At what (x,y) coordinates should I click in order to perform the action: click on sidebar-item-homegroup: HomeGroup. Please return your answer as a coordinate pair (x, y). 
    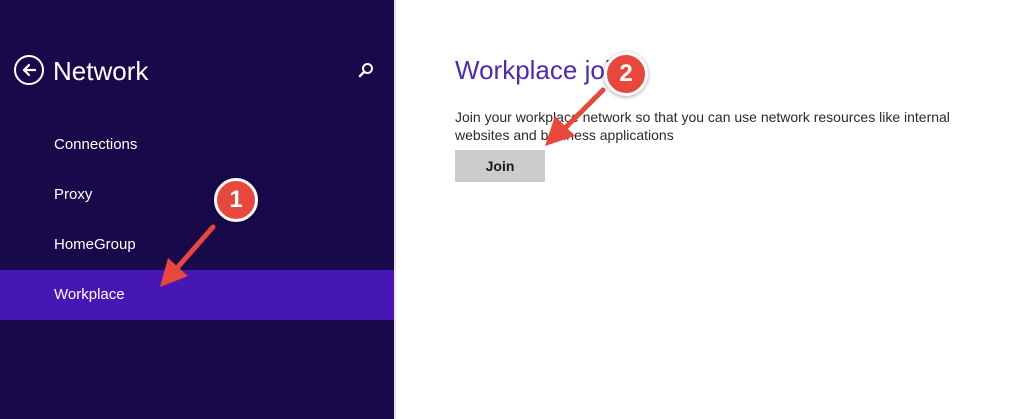
    Looking at the image, I should click on (197, 245).